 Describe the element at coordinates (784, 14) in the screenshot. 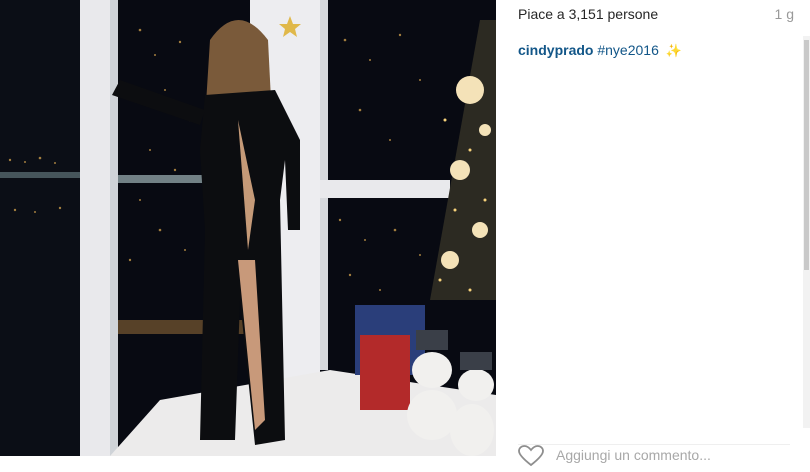

I see `post-timestamp: 1 g` at that location.